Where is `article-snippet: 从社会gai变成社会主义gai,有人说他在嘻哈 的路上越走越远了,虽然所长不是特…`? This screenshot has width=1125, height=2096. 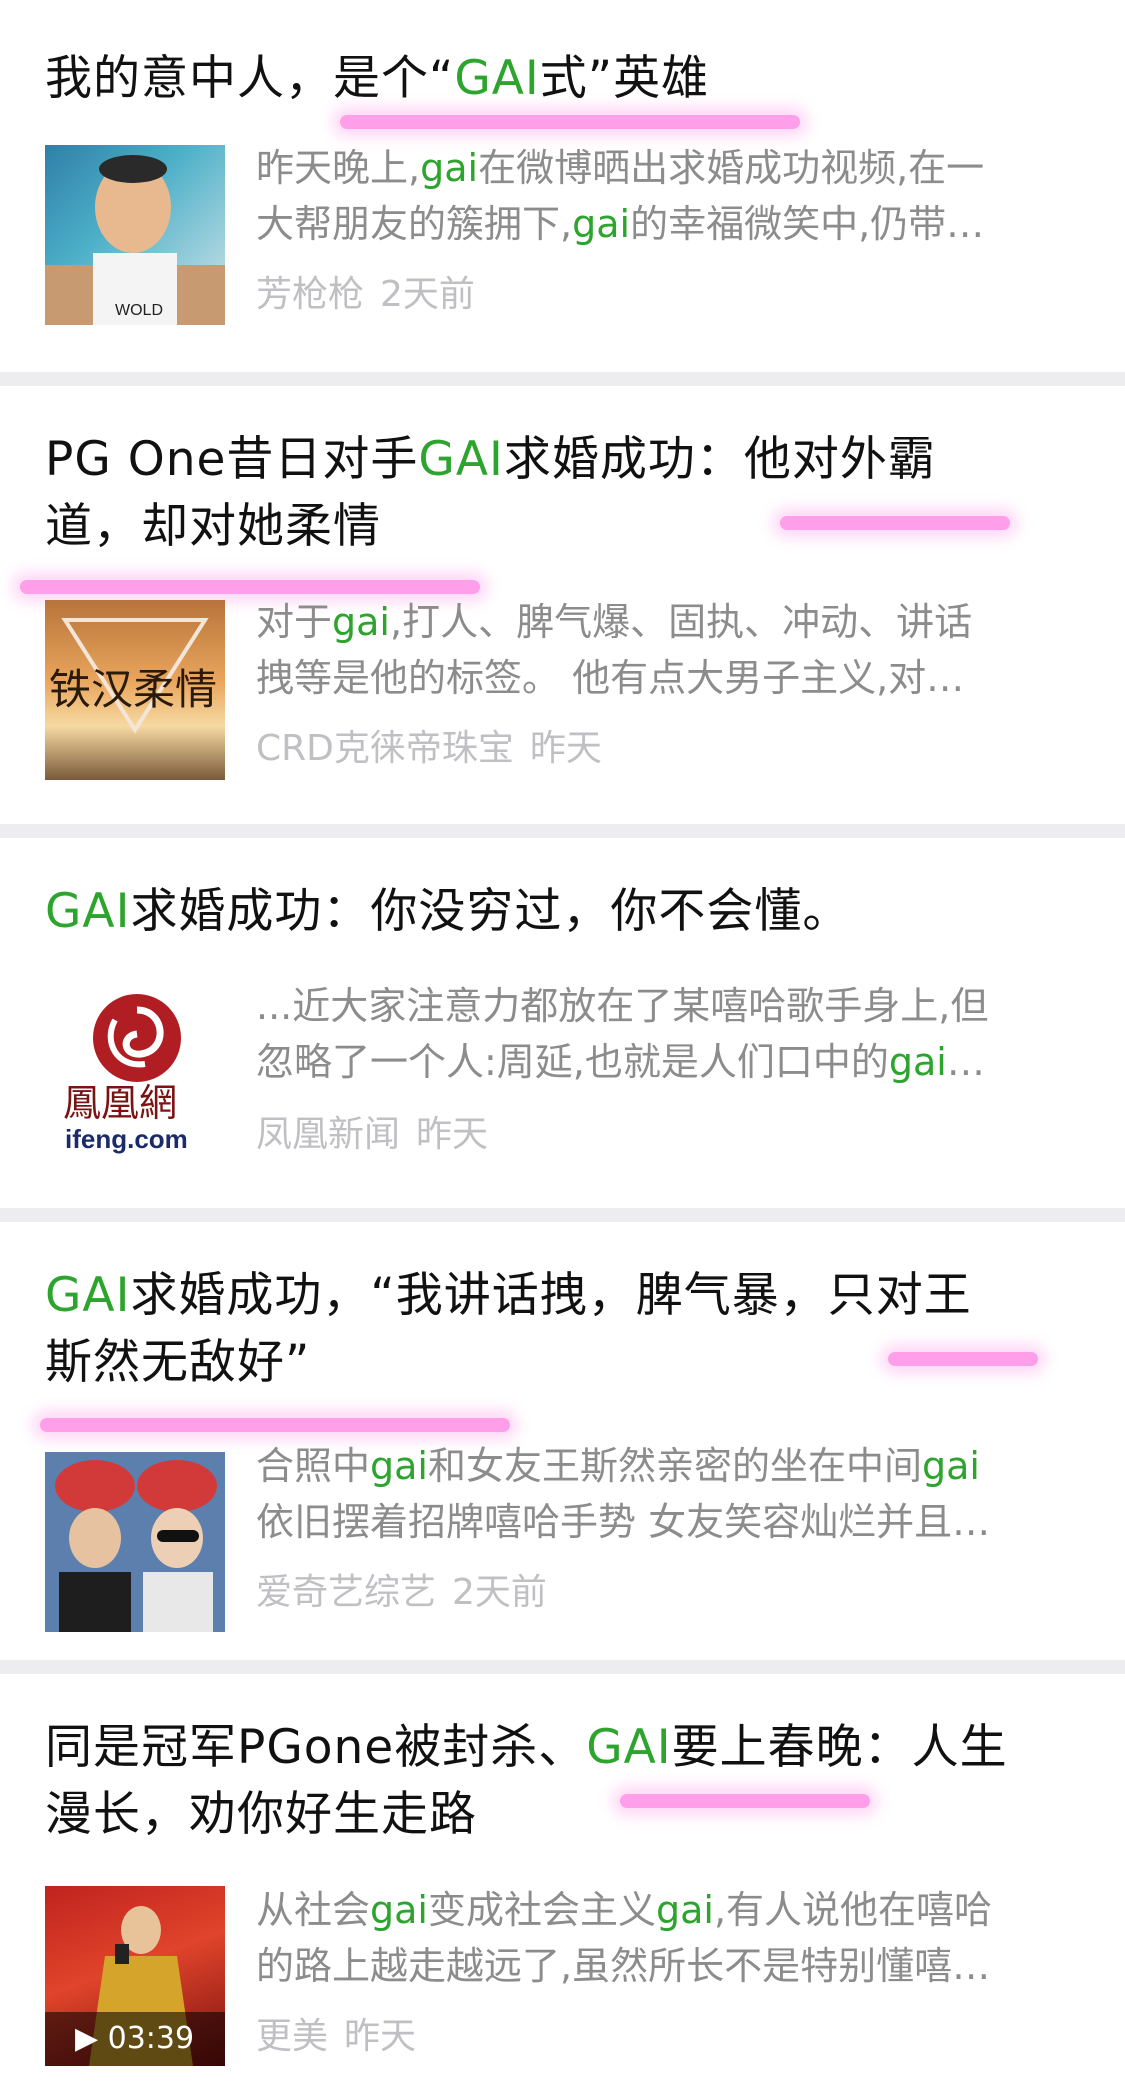
article-snippet: 从社会gai变成社会主义gai,有人说他在嘻哈 的路上越走越远了,虽然所长不是特… is located at coordinates (666, 1938).